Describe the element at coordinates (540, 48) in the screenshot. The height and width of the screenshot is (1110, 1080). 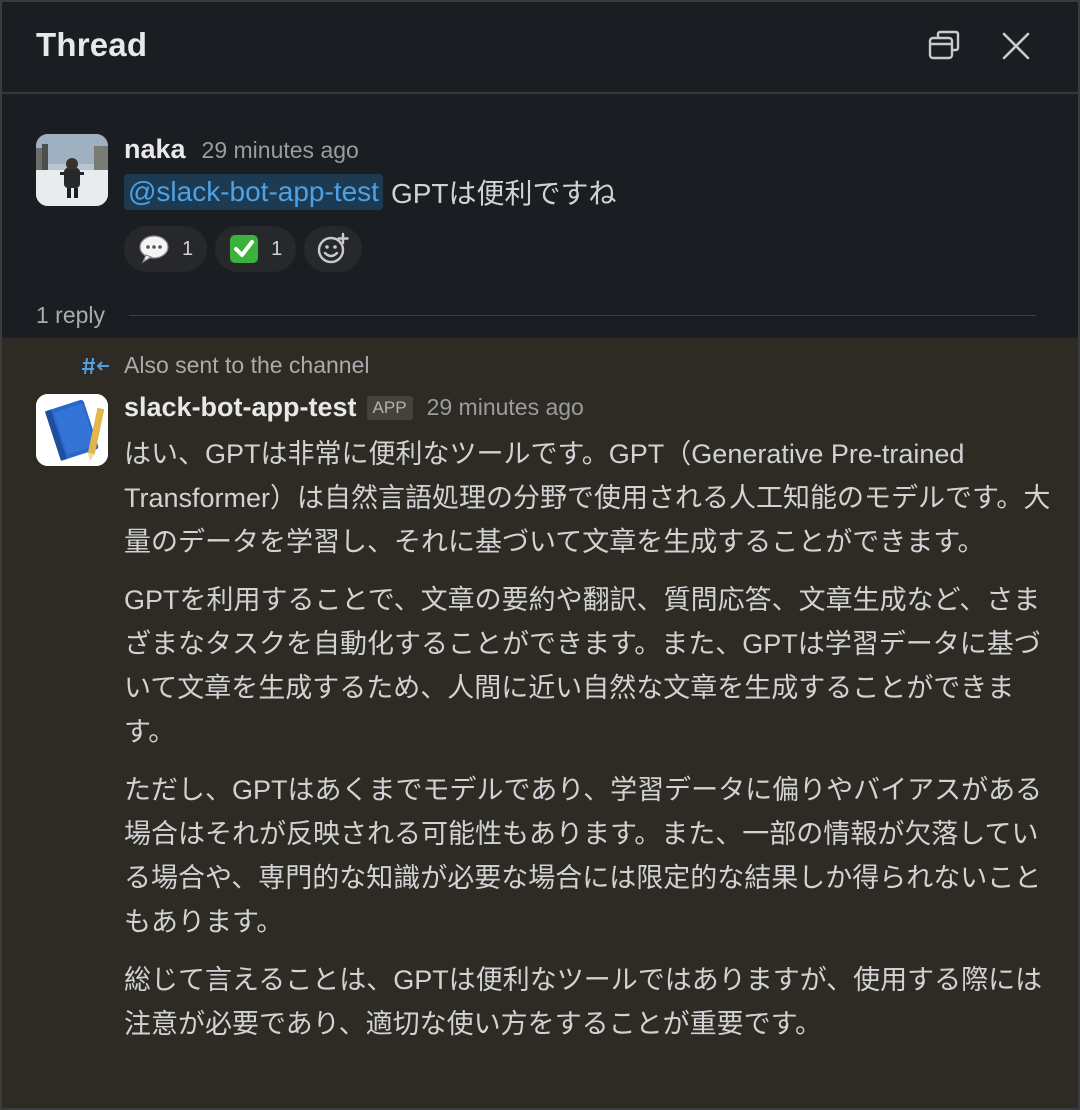
I see `thread-header: Thread` at that location.